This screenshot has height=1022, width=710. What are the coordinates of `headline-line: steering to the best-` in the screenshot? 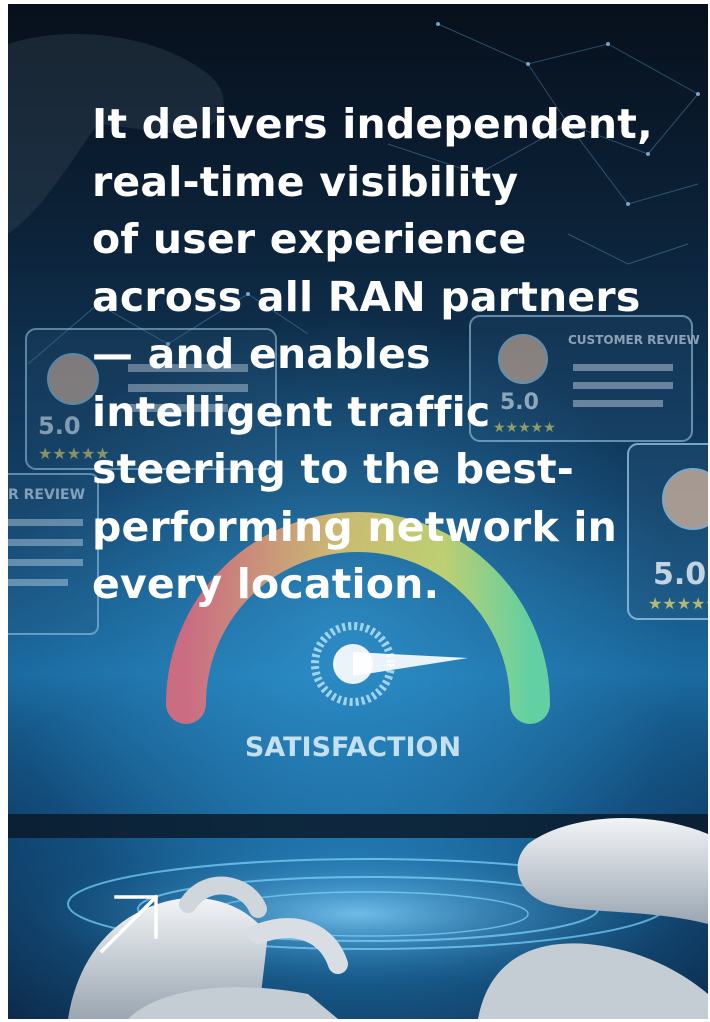 It's located at (333, 469).